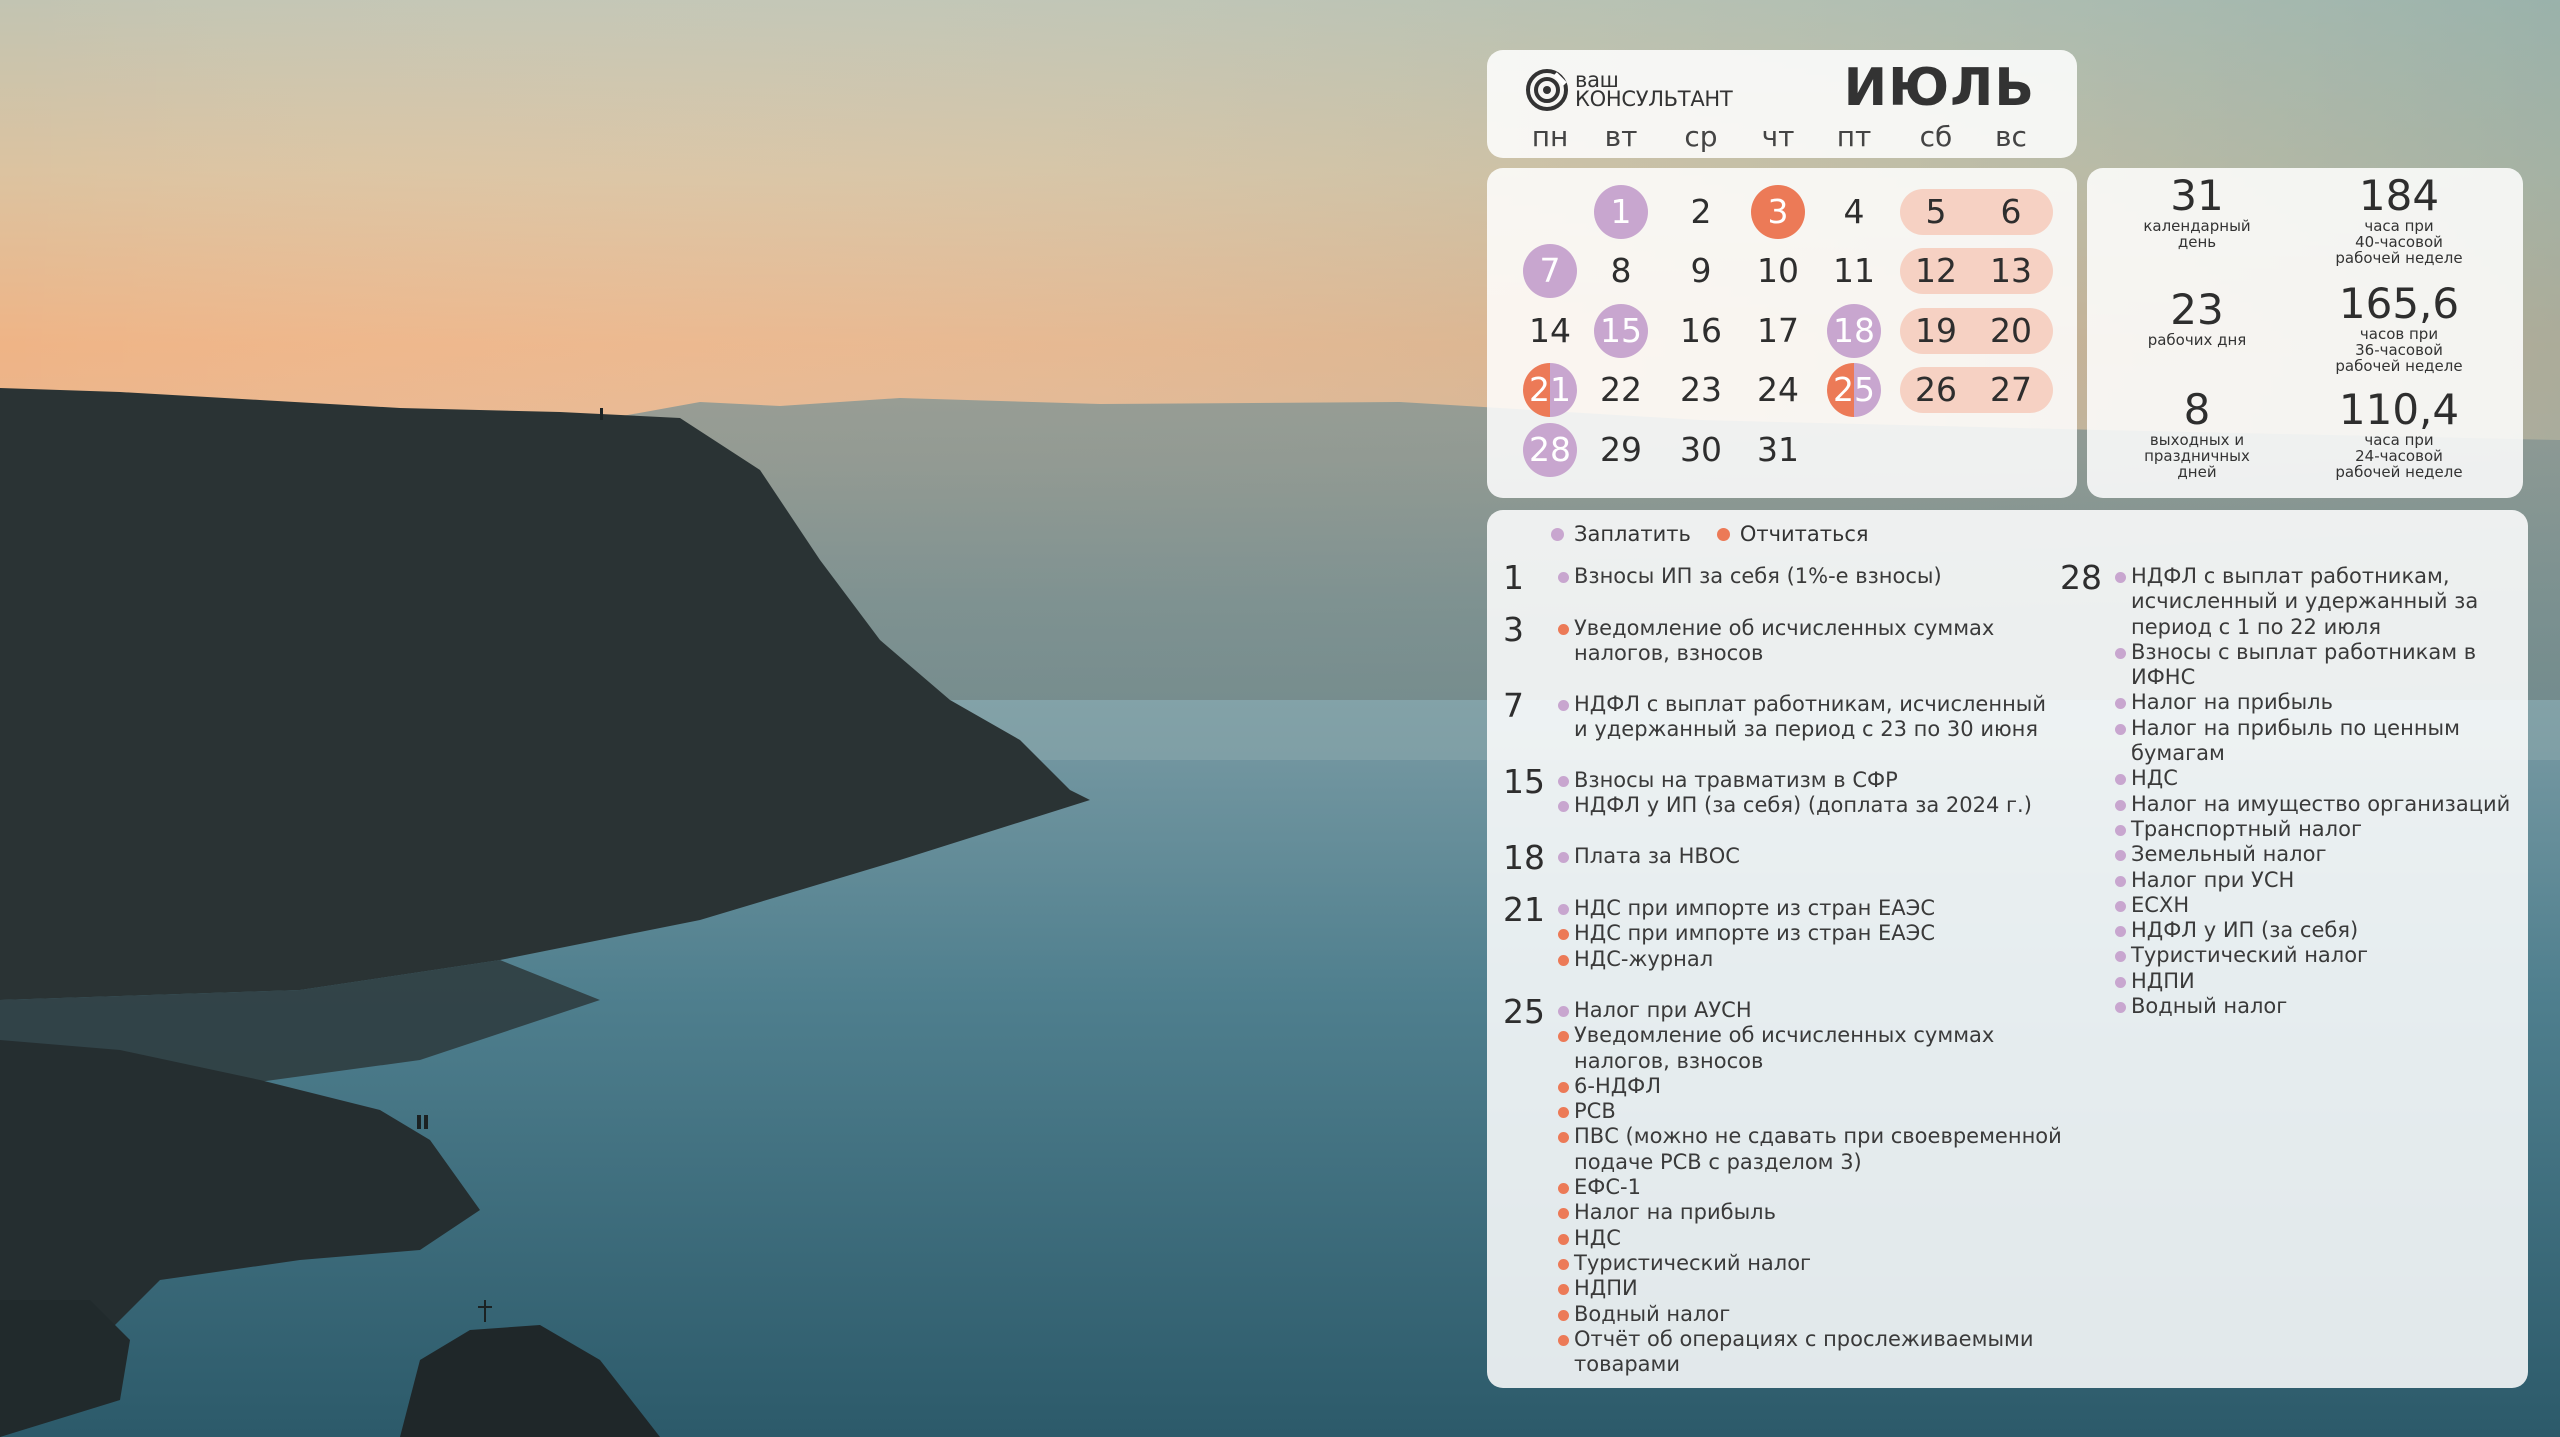 Image resolution: width=2560 pixels, height=1437 pixels. Describe the element at coordinates (2295, 740) in the screenshot. I see `deadline-item-text: Налог на прибыль по ценным бумагам` at that location.